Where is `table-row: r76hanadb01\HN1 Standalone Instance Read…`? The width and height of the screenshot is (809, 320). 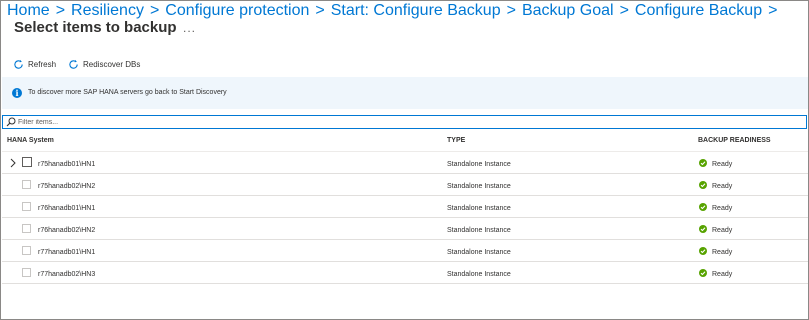 table-row: r76hanadb01\HN1 Standalone Instance Read… is located at coordinates (405, 207).